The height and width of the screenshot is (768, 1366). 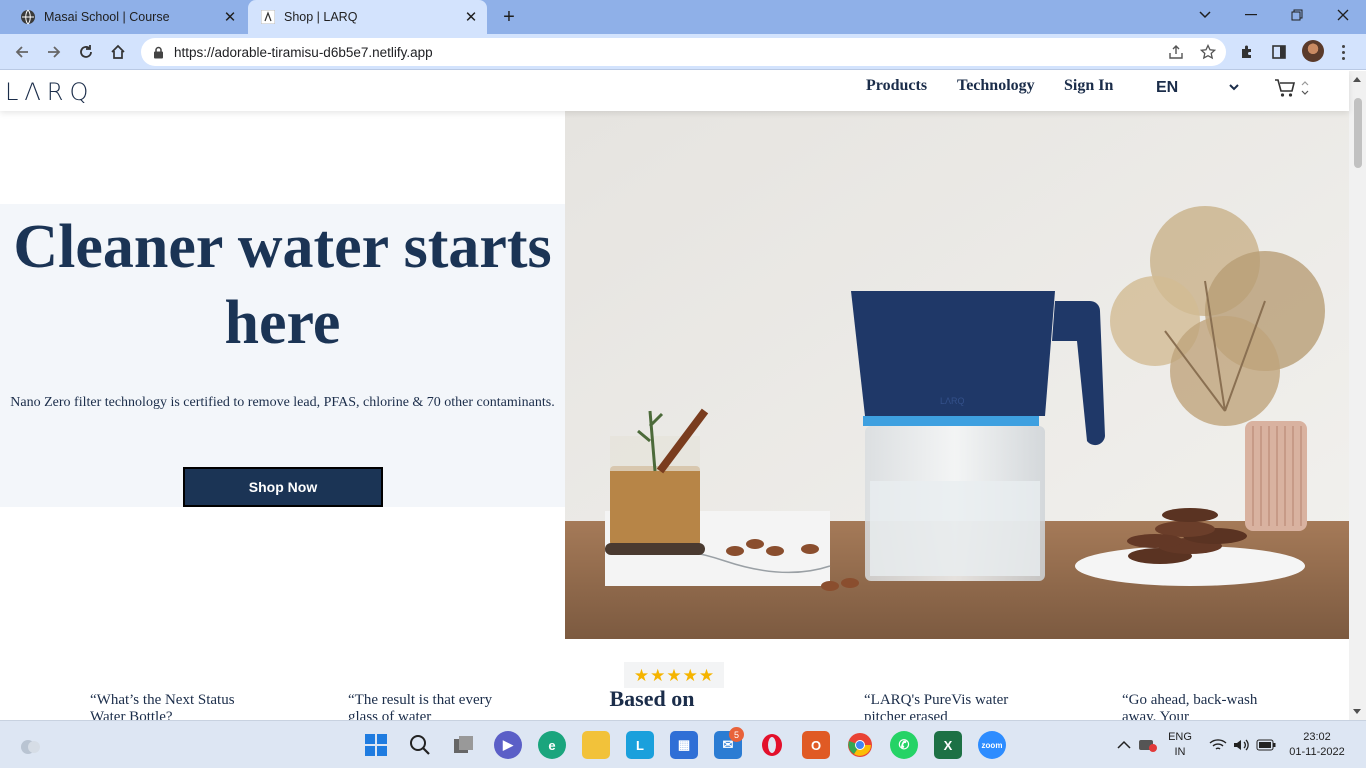 I want to click on battery-icon, so click(x=1266, y=745).